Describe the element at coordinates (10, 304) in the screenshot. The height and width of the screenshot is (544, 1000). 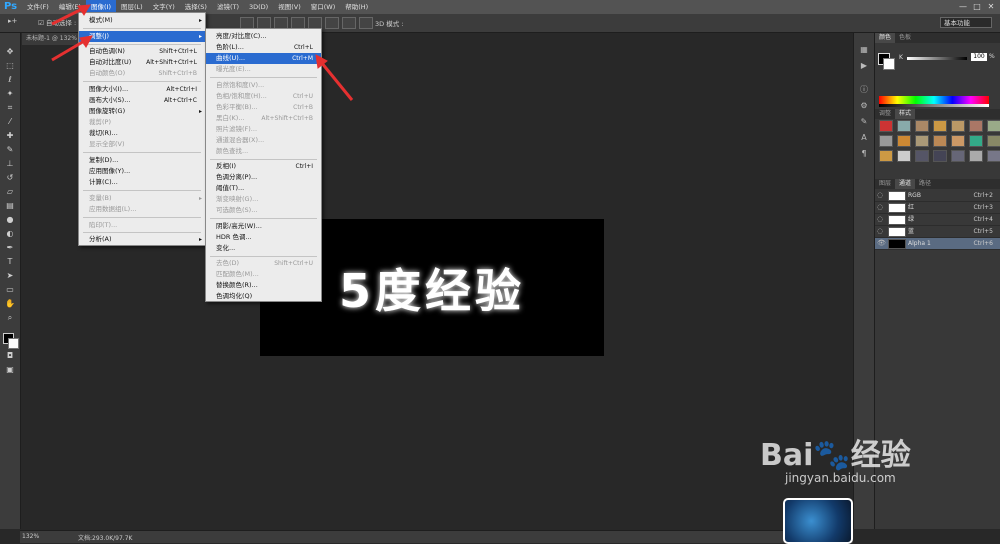
I see `hand-tool-icon: ✋` at that location.